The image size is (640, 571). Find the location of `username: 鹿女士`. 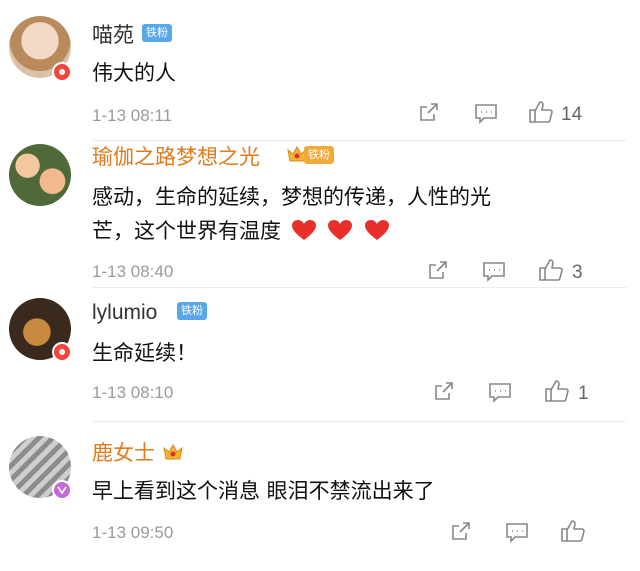

username: 鹿女士 is located at coordinates (123, 453).